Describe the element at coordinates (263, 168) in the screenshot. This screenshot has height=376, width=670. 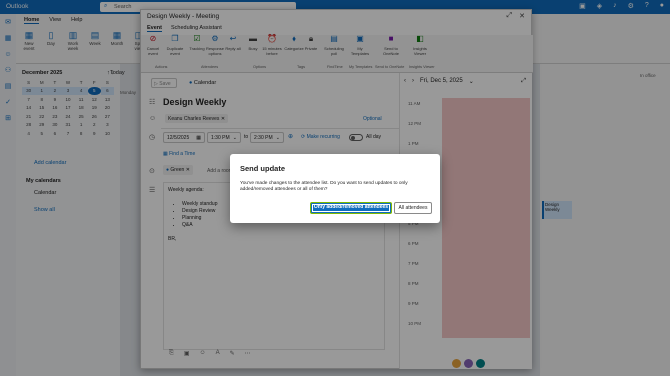
I see `dialog-title: Send update` at that location.